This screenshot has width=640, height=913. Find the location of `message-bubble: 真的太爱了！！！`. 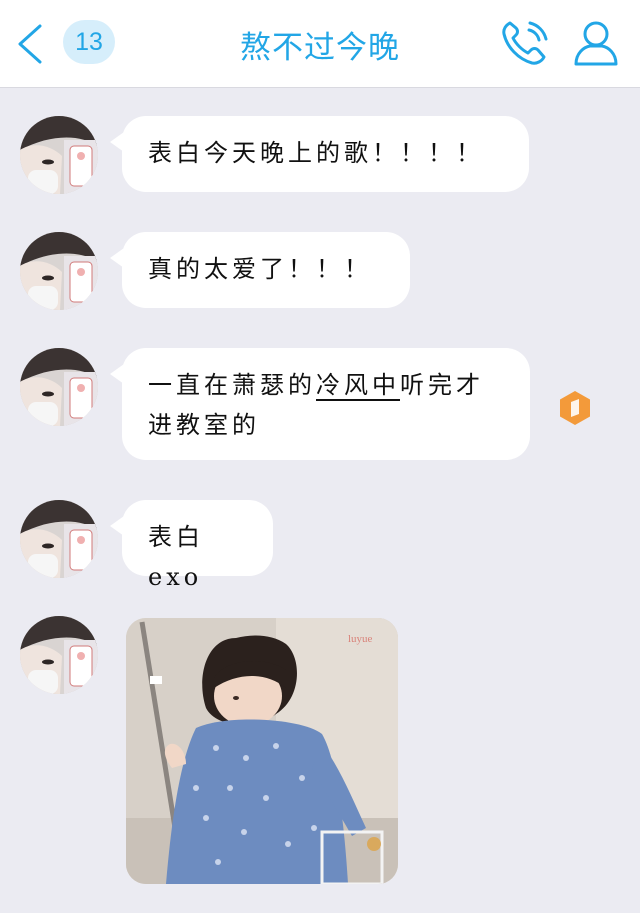

message-bubble: 真的太爱了！！！ is located at coordinates (260, 270).